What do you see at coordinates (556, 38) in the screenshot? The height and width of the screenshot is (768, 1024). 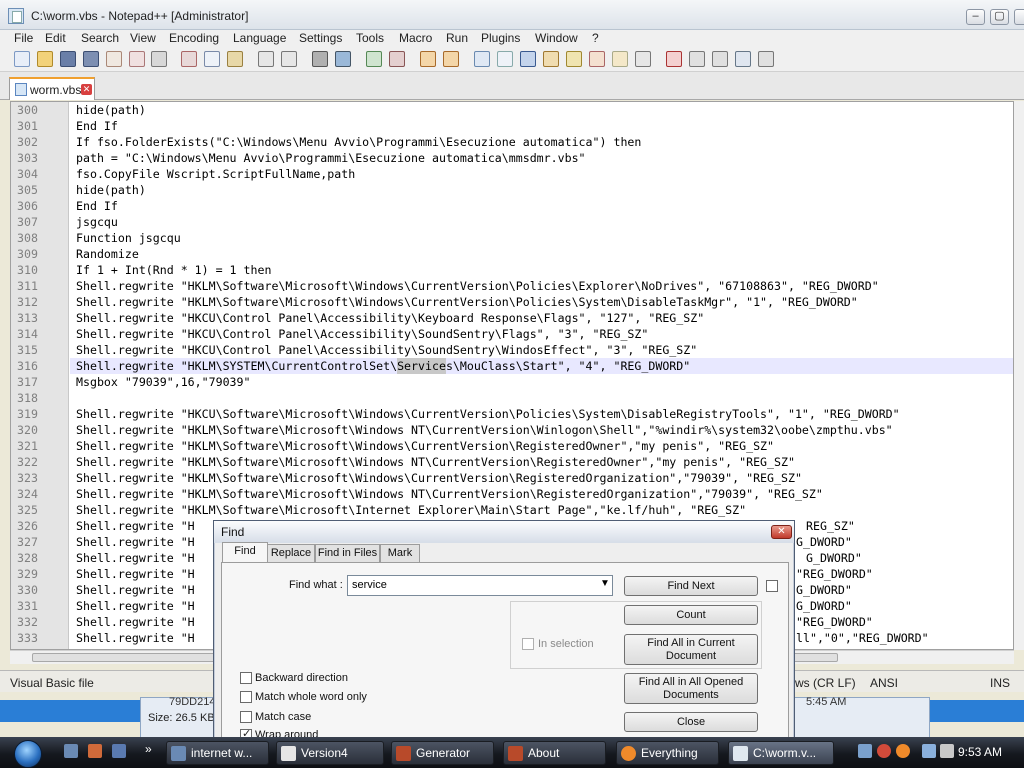 I see `menu-window: Window` at bounding box center [556, 38].